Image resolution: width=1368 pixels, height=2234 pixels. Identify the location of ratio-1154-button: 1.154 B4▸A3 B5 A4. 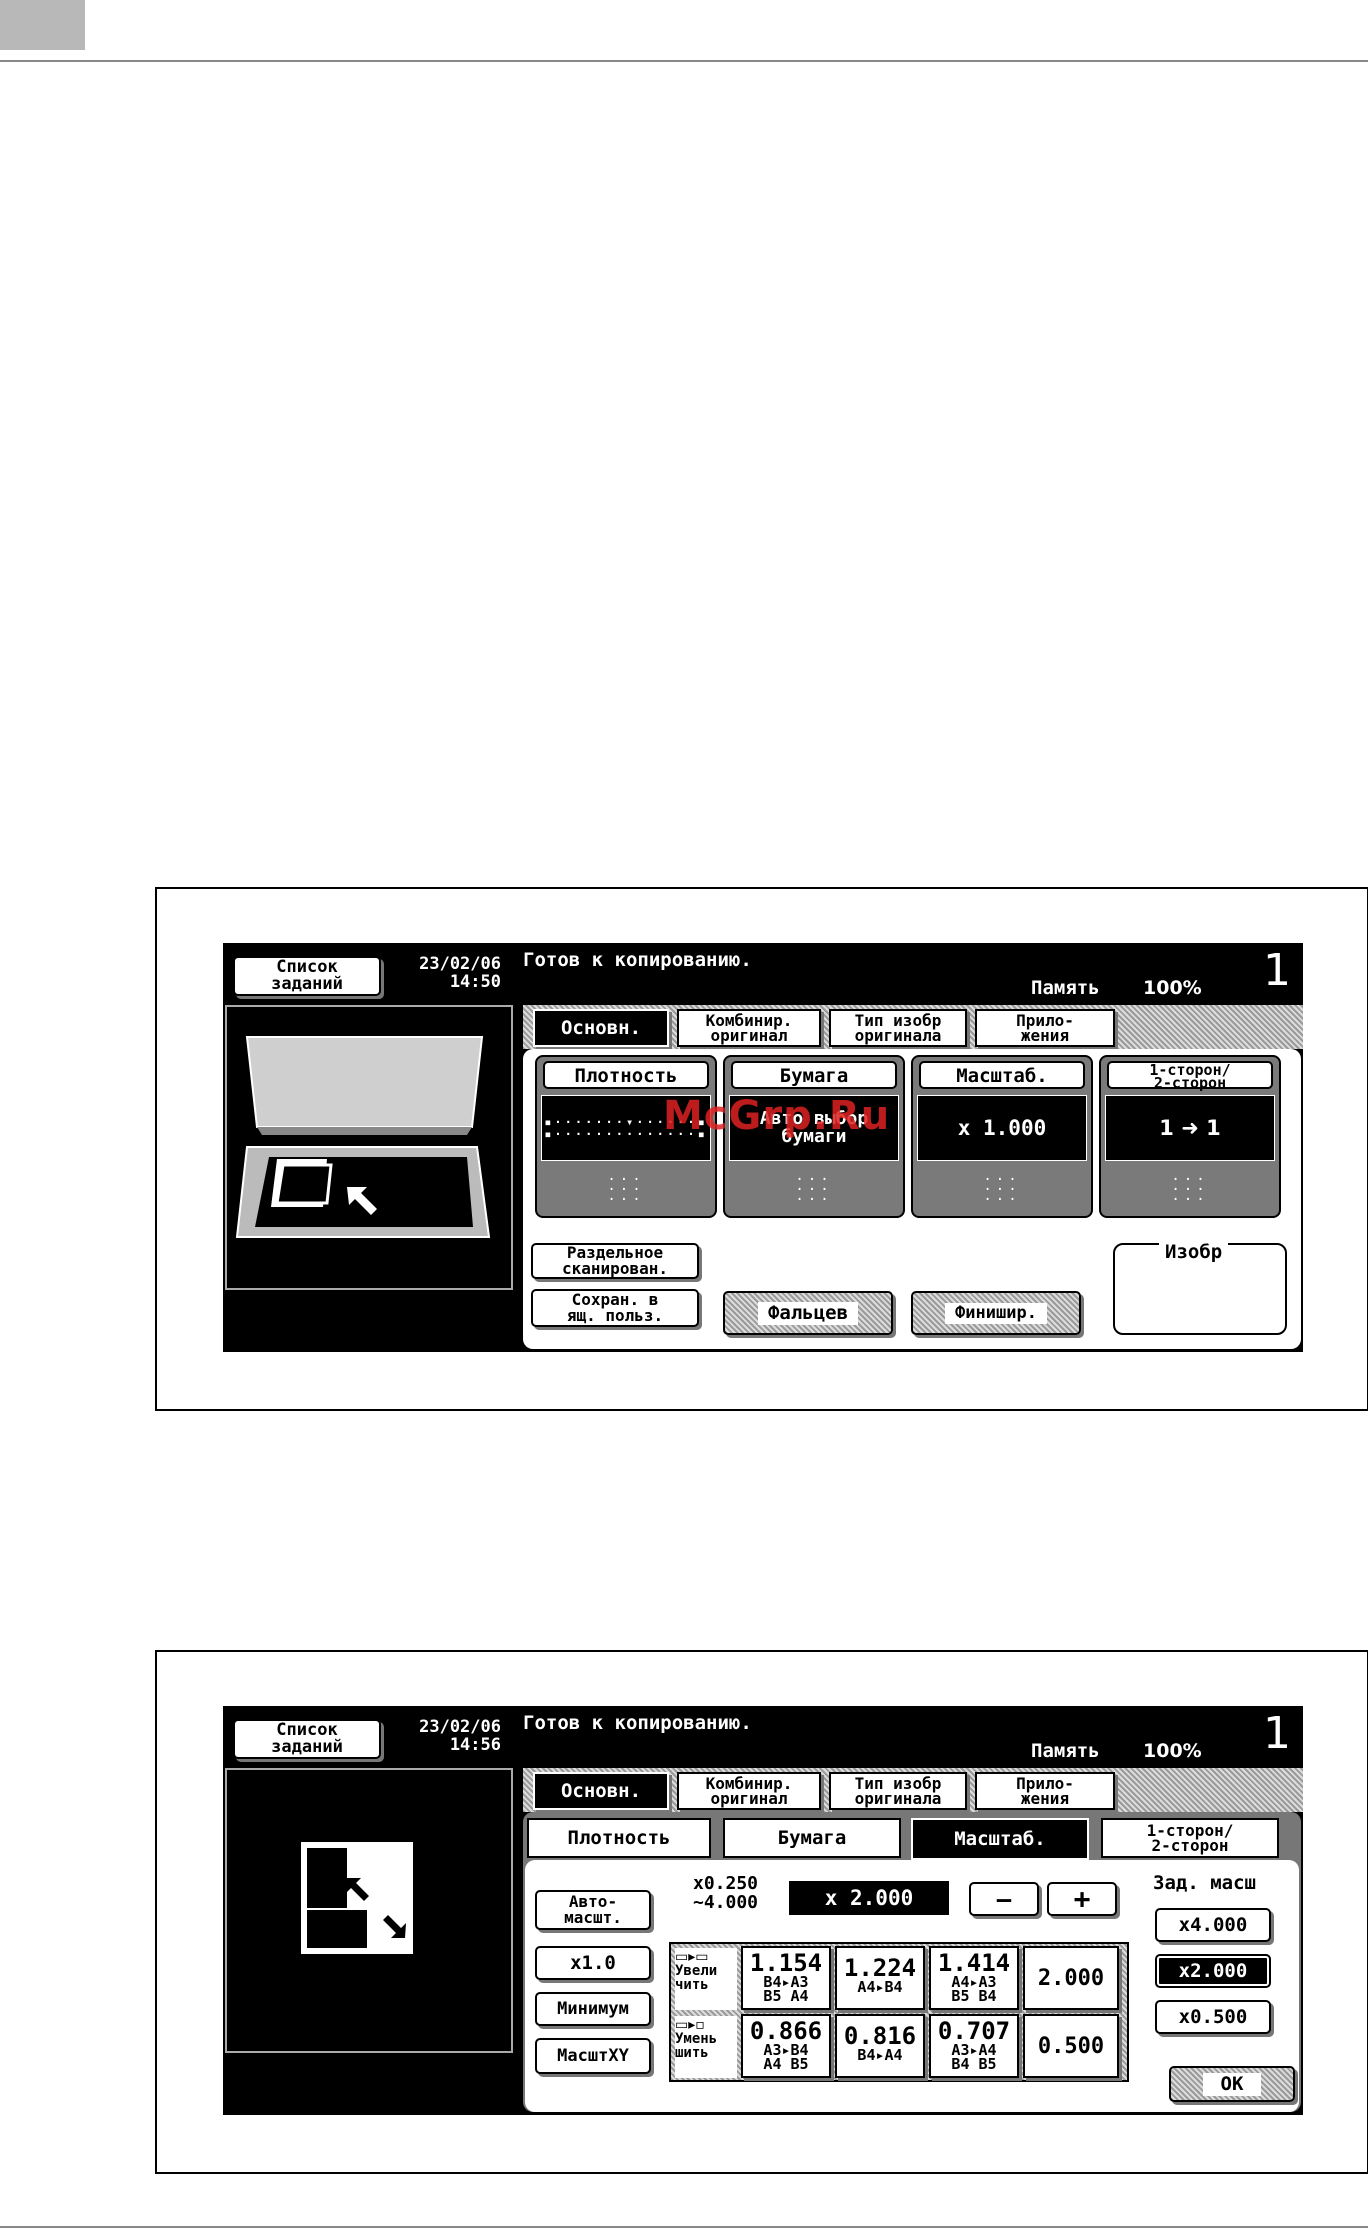
(786, 1978).